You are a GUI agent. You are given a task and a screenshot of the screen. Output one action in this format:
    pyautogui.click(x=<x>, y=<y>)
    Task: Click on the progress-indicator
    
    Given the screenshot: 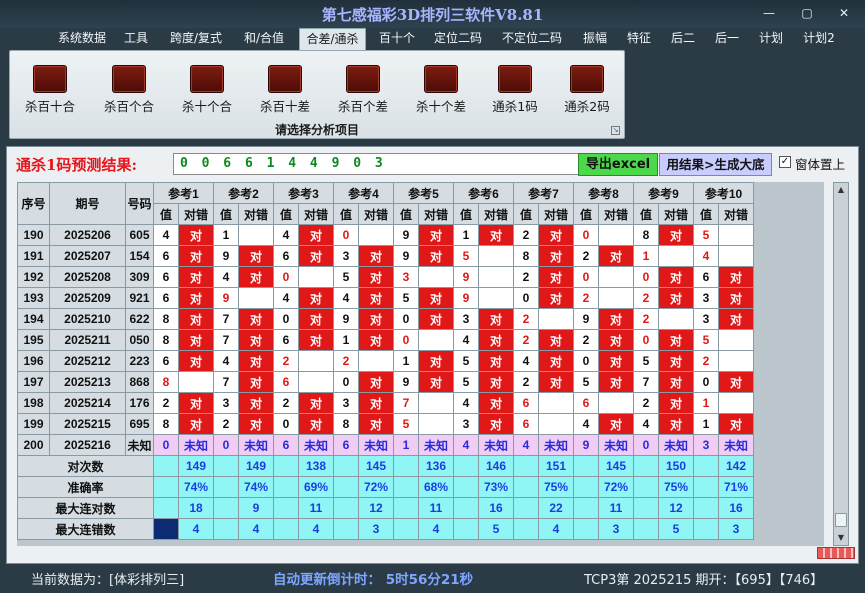 What is the action you would take?
    pyautogui.click(x=836, y=553)
    